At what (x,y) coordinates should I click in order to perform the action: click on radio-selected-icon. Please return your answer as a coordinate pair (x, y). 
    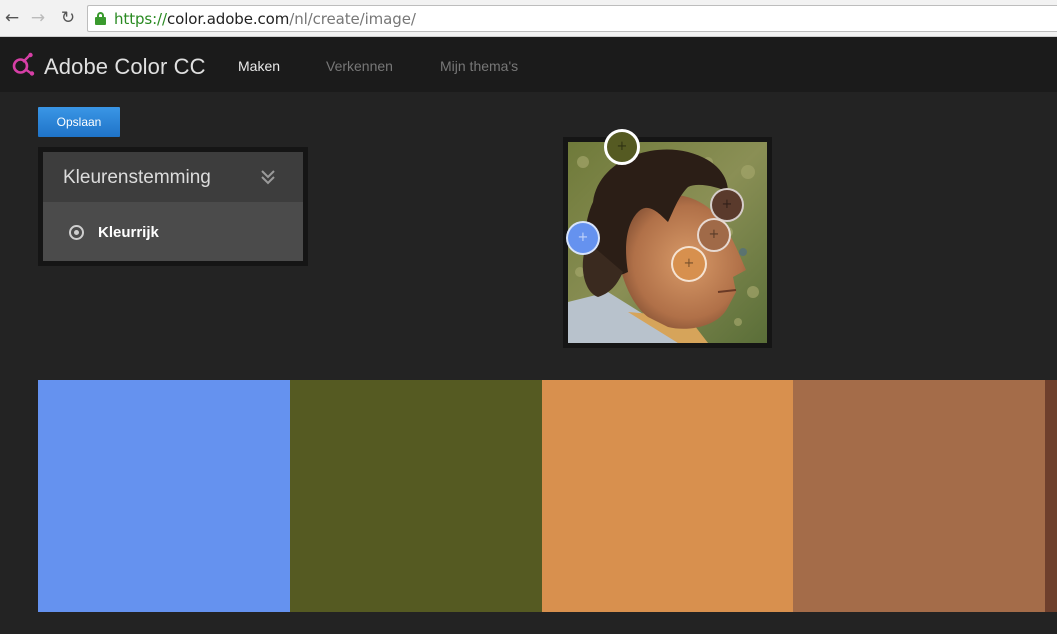
    Looking at the image, I should click on (76, 232).